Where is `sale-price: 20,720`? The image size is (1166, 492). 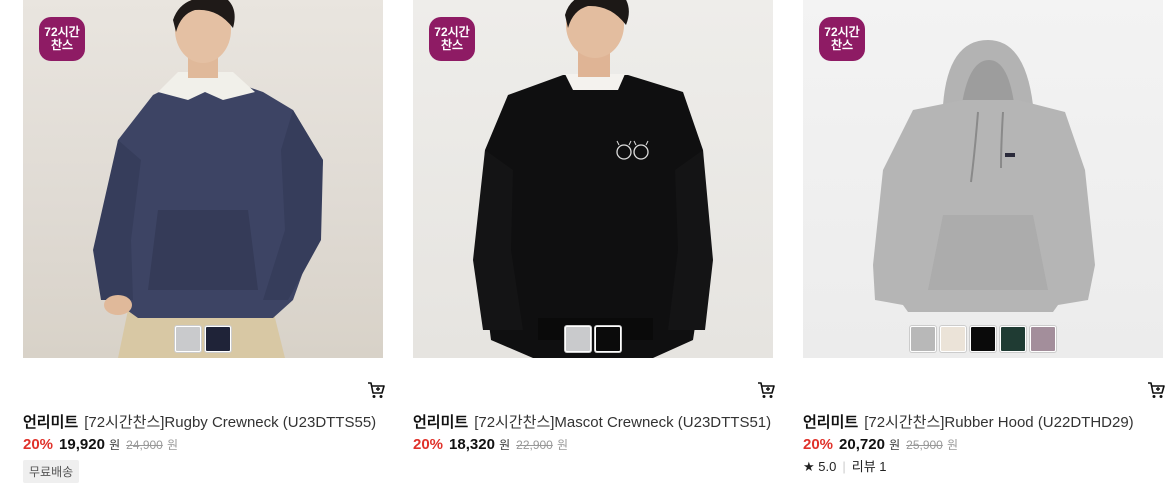 sale-price: 20,720 is located at coordinates (862, 444).